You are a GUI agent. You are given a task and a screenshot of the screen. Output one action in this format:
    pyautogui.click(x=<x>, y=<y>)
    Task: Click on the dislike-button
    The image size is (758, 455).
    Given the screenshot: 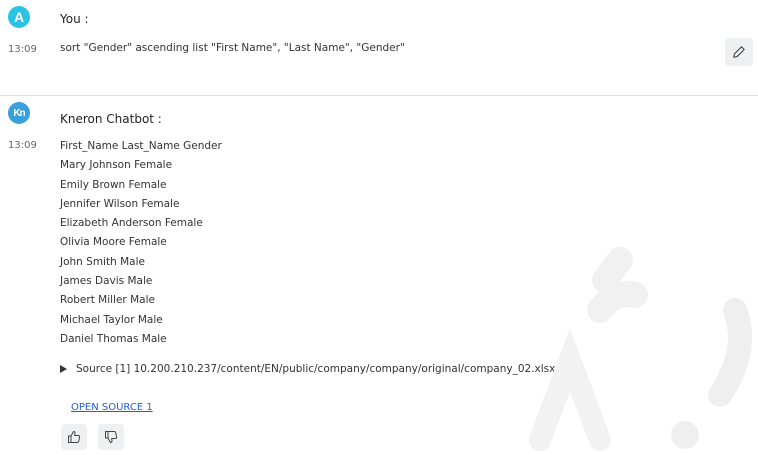 What is the action you would take?
    pyautogui.click(x=111, y=437)
    